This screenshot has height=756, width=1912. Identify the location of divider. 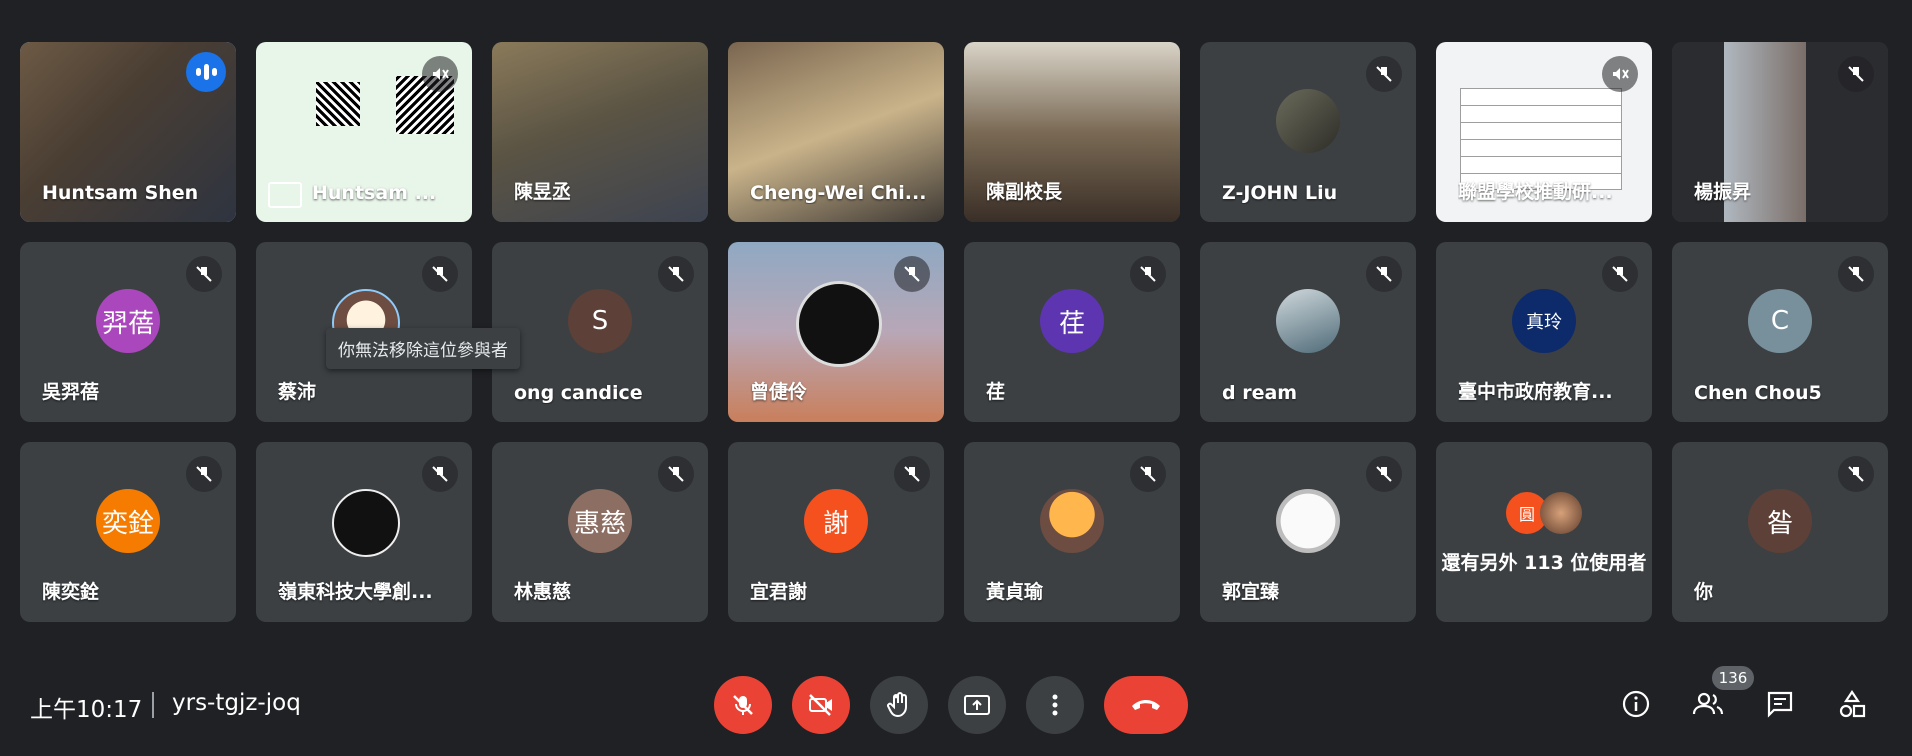
(153, 705).